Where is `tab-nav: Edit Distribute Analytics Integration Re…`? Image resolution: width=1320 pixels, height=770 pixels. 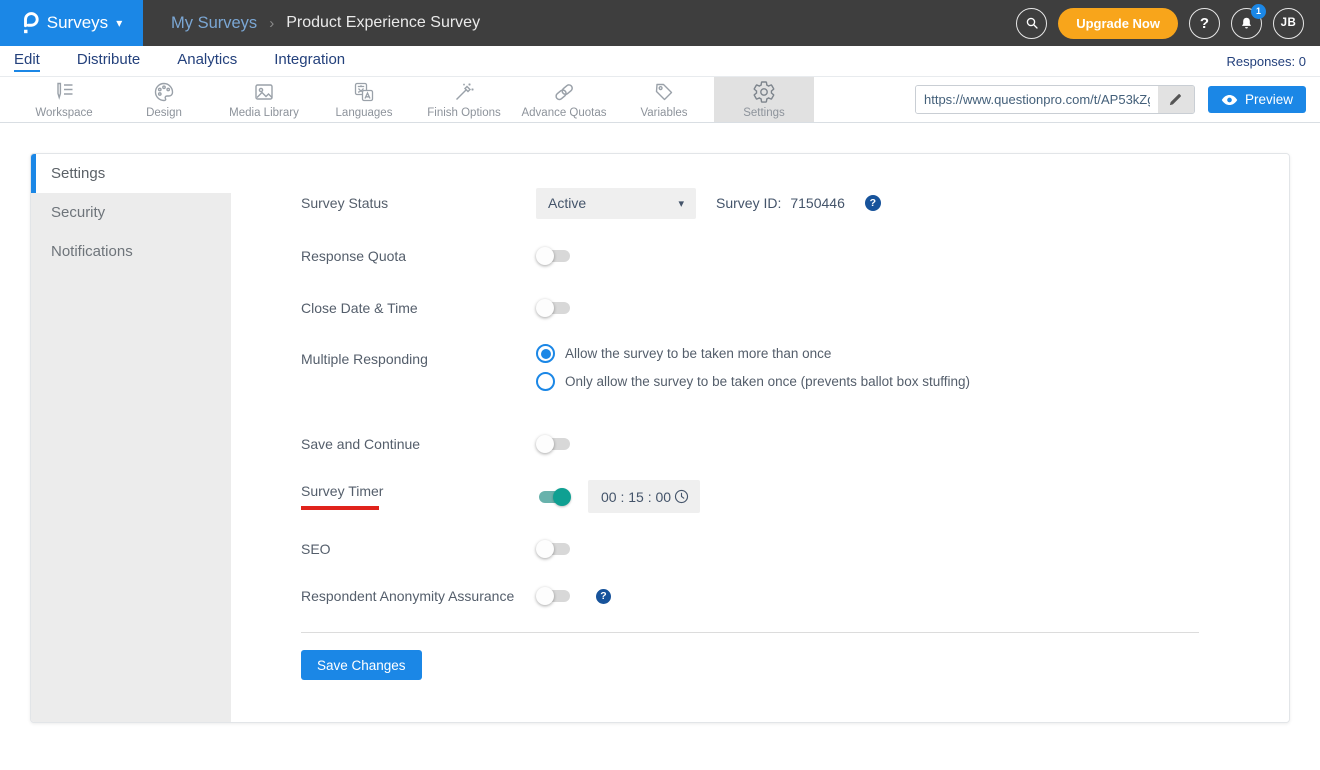 tab-nav: Edit Distribute Analytics Integration Re… is located at coordinates (660, 61).